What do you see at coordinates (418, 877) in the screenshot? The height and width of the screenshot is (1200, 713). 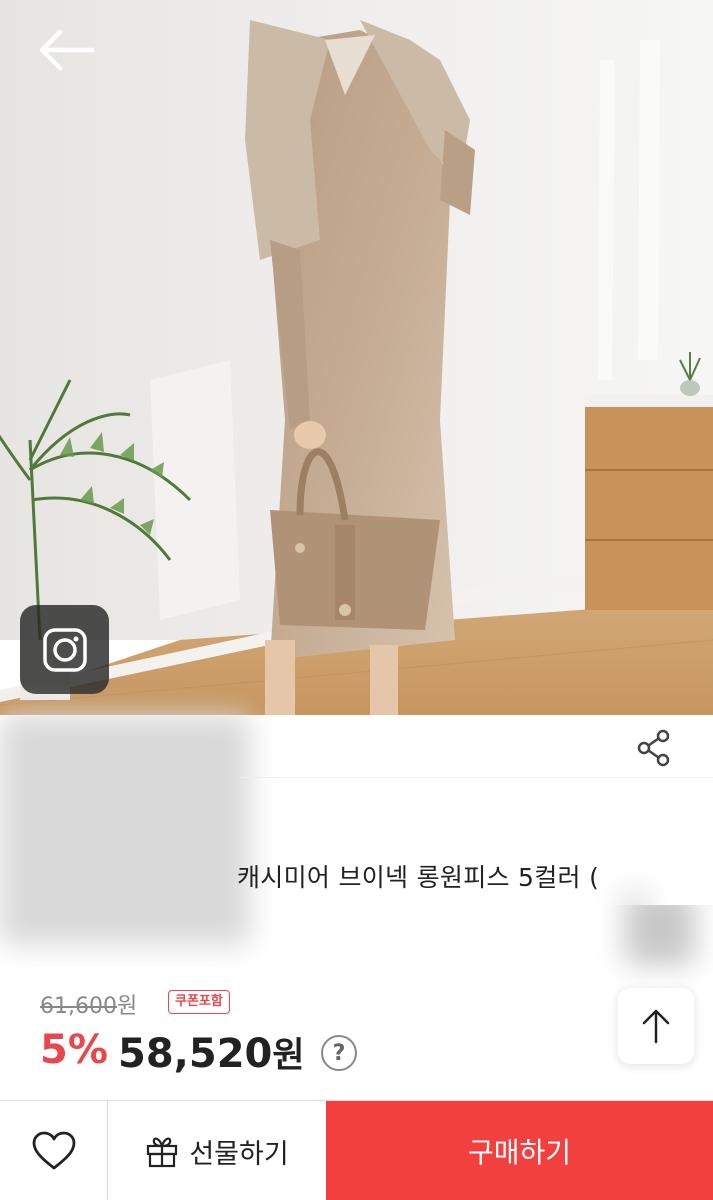 I see `product-title: 캐시미어 브이넥 롱원피스 5컬러 (` at bounding box center [418, 877].